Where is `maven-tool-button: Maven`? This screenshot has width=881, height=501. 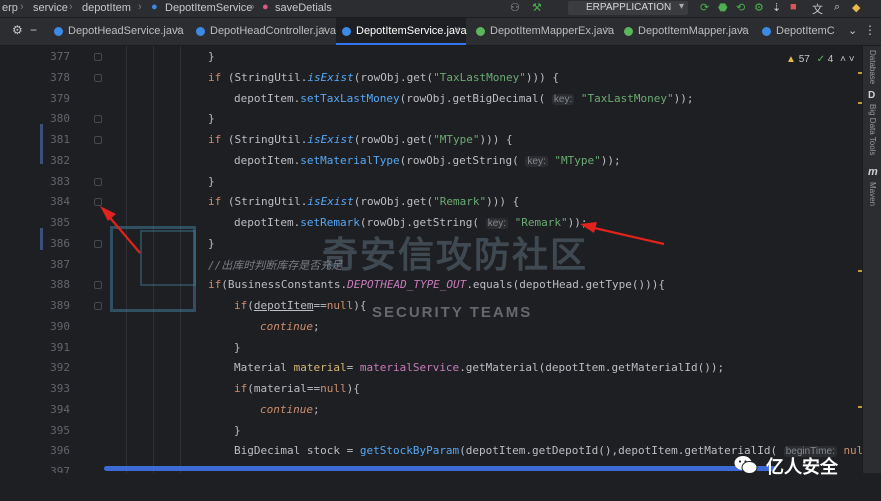 maven-tool-button: Maven is located at coordinates (872, 194).